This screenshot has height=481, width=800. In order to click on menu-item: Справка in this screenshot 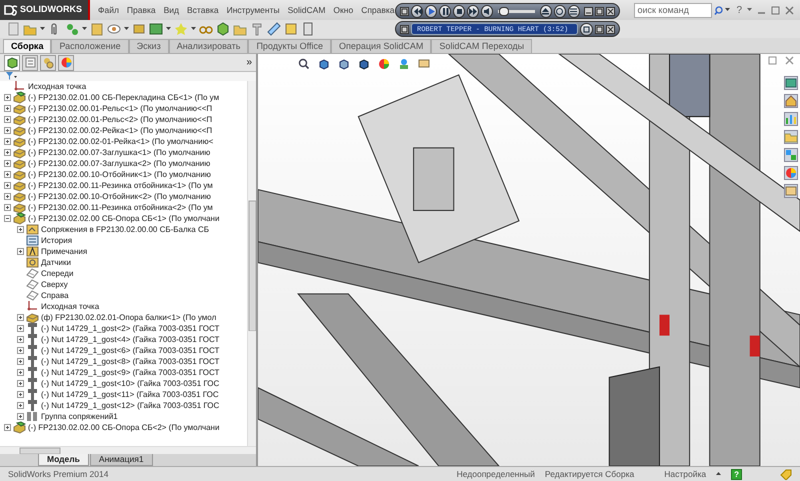, I will do `click(378, 10)`.